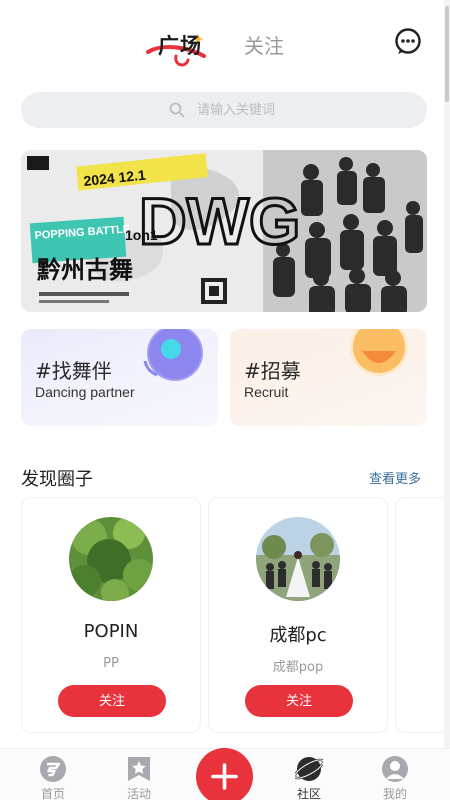 This screenshot has width=450, height=800. I want to click on nav-home: 首页, so click(53, 777).